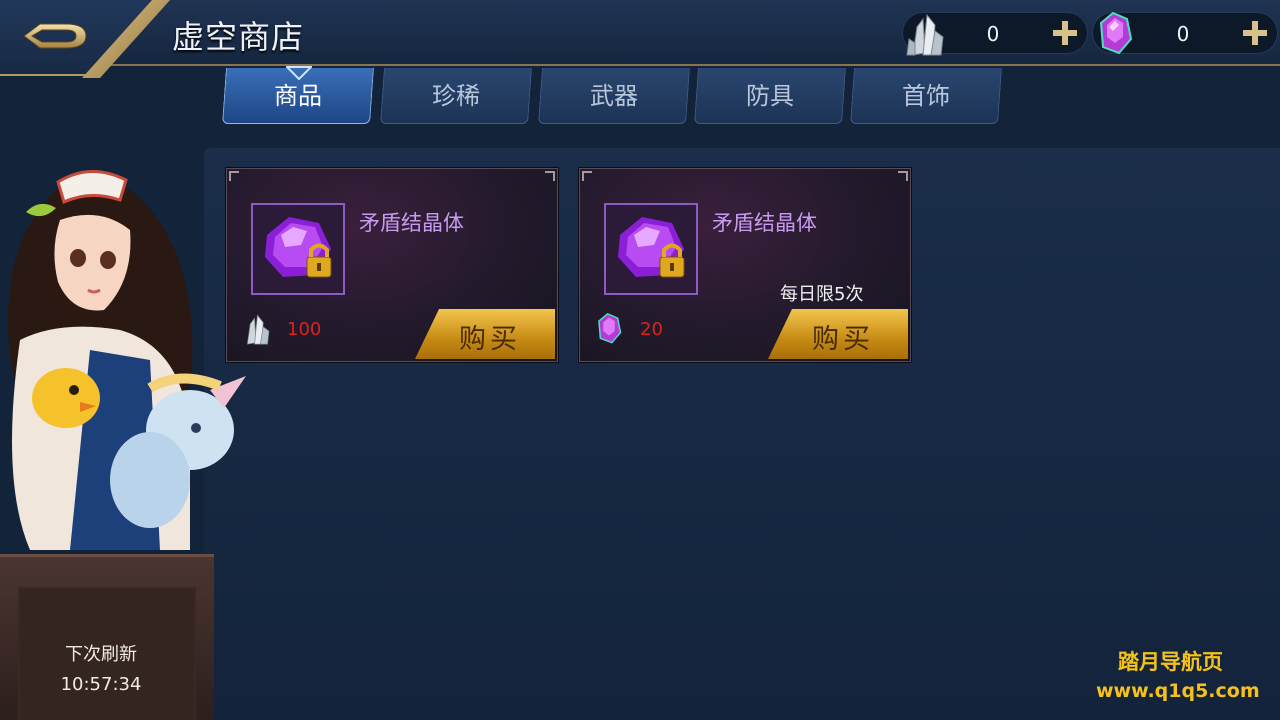  I want to click on tab-label: 防具, so click(770, 96).